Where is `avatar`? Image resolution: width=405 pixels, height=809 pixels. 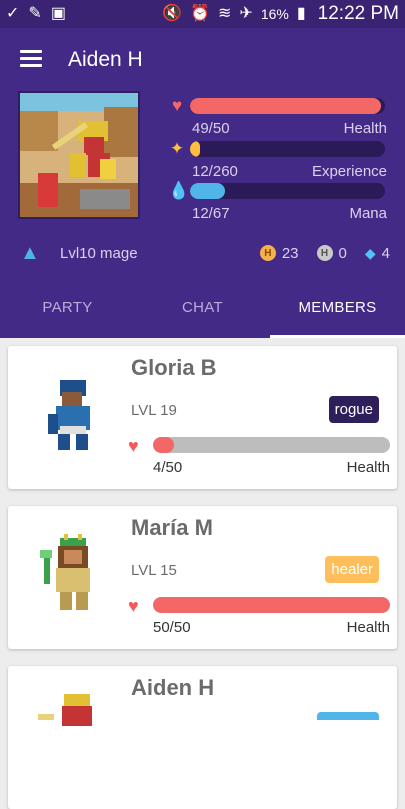 avatar is located at coordinates (79, 155).